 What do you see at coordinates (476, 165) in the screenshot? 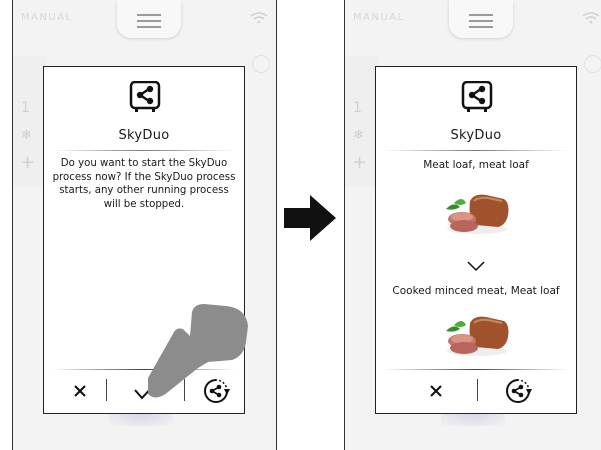
I see `source-dish-label: Meat loaf, meat loaf` at bounding box center [476, 165].